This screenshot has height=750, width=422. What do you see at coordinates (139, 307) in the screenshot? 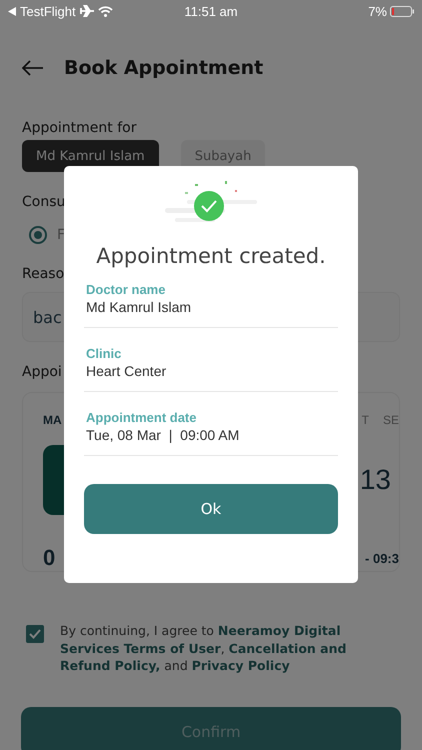
I see `field-value: Md Kamrul Islam` at bounding box center [139, 307].